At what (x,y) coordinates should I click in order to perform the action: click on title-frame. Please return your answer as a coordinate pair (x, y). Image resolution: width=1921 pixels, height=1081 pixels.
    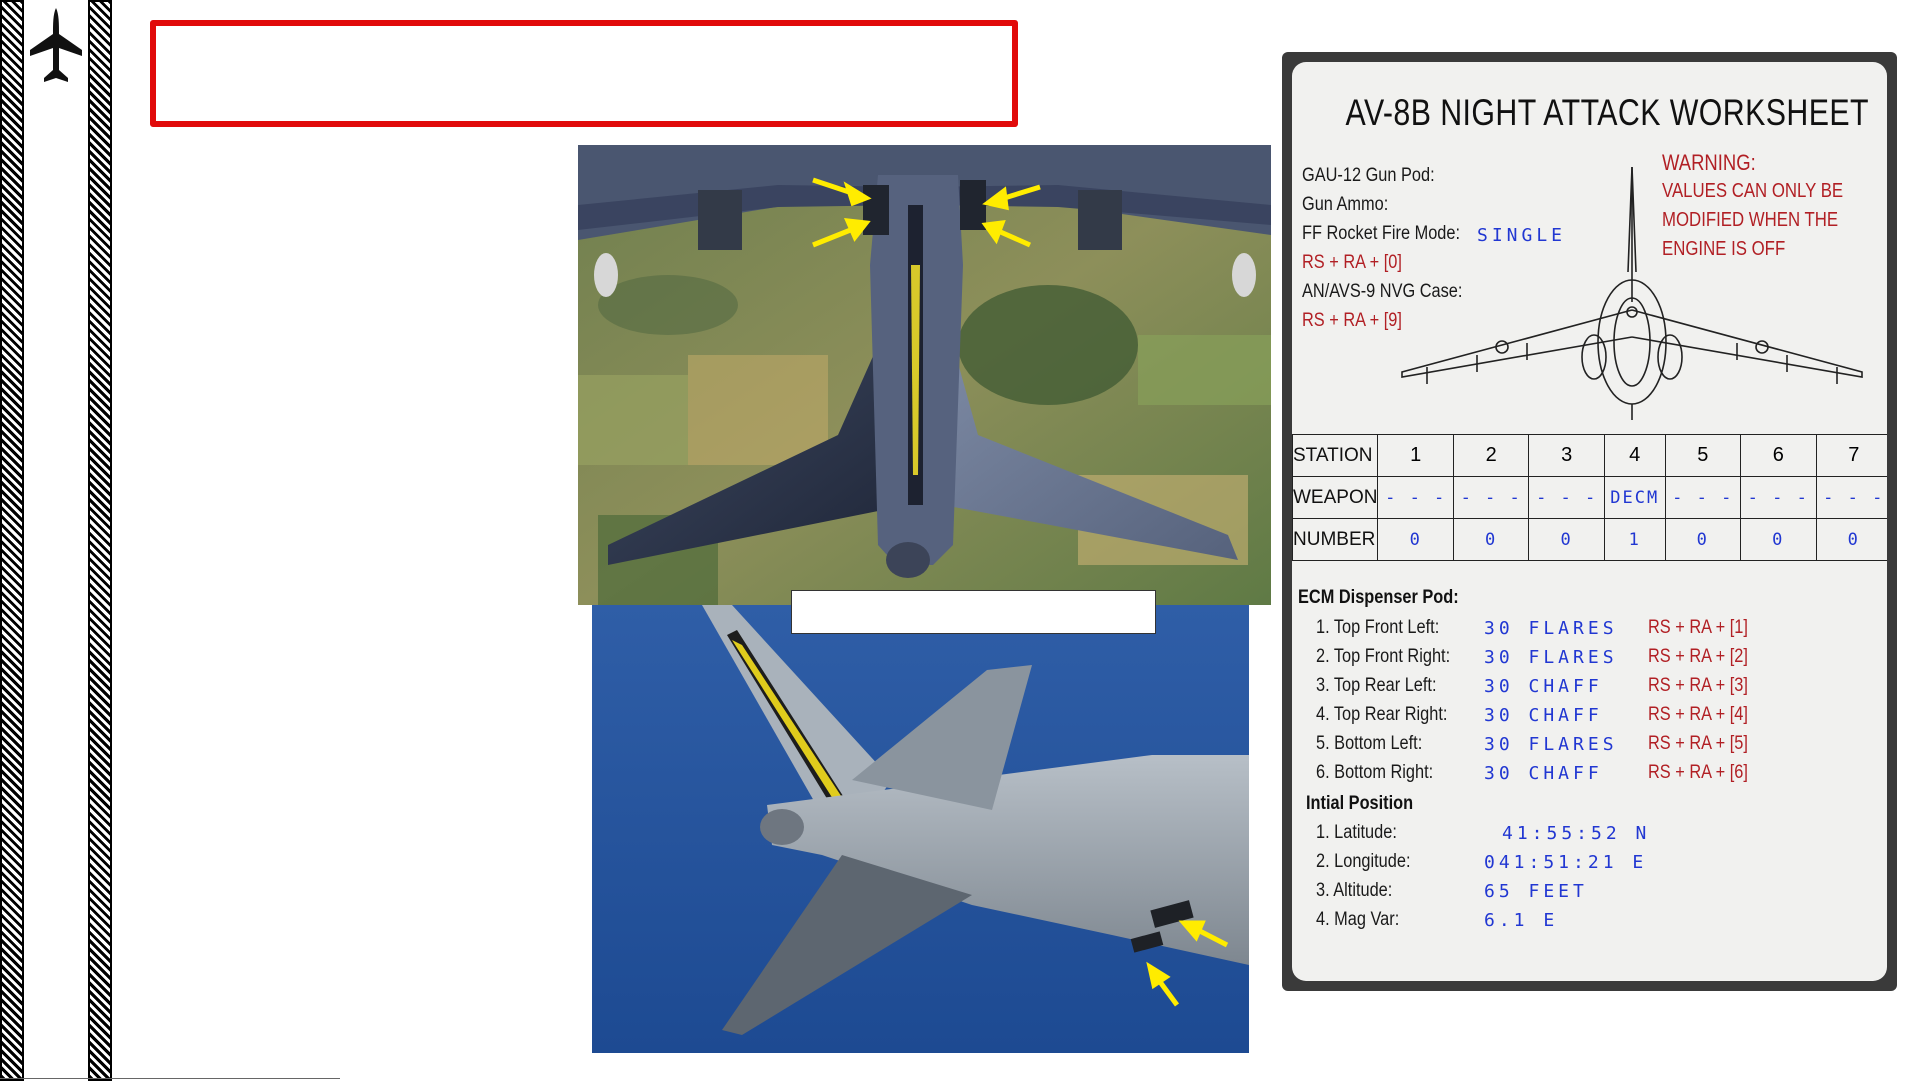
    Looking at the image, I should click on (584, 73).